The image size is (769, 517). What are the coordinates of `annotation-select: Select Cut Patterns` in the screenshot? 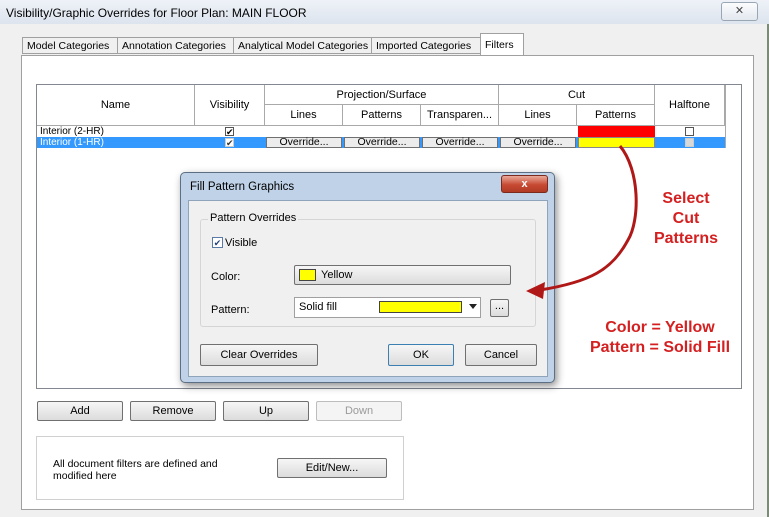 It's located at (686, 218).